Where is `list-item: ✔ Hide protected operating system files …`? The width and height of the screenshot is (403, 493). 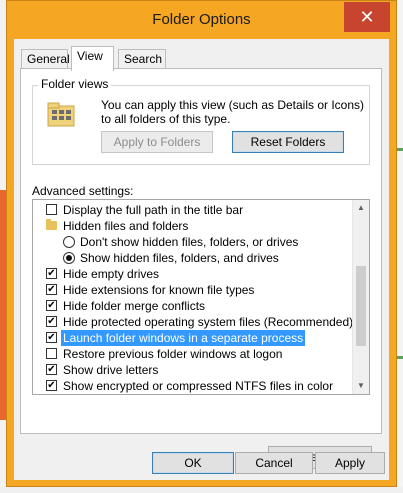 list-item: ✔ Hide protected operating system files … is located at coordinates (193, 322).